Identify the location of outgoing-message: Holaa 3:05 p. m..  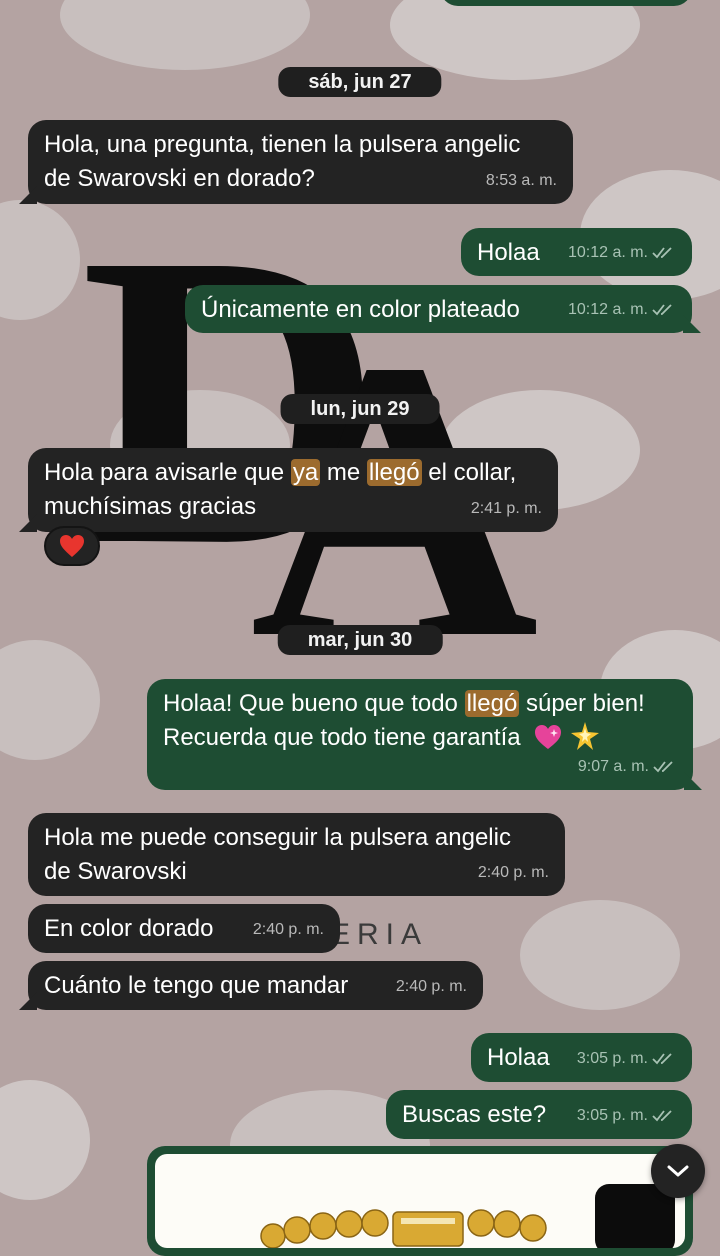
(581, 1057).